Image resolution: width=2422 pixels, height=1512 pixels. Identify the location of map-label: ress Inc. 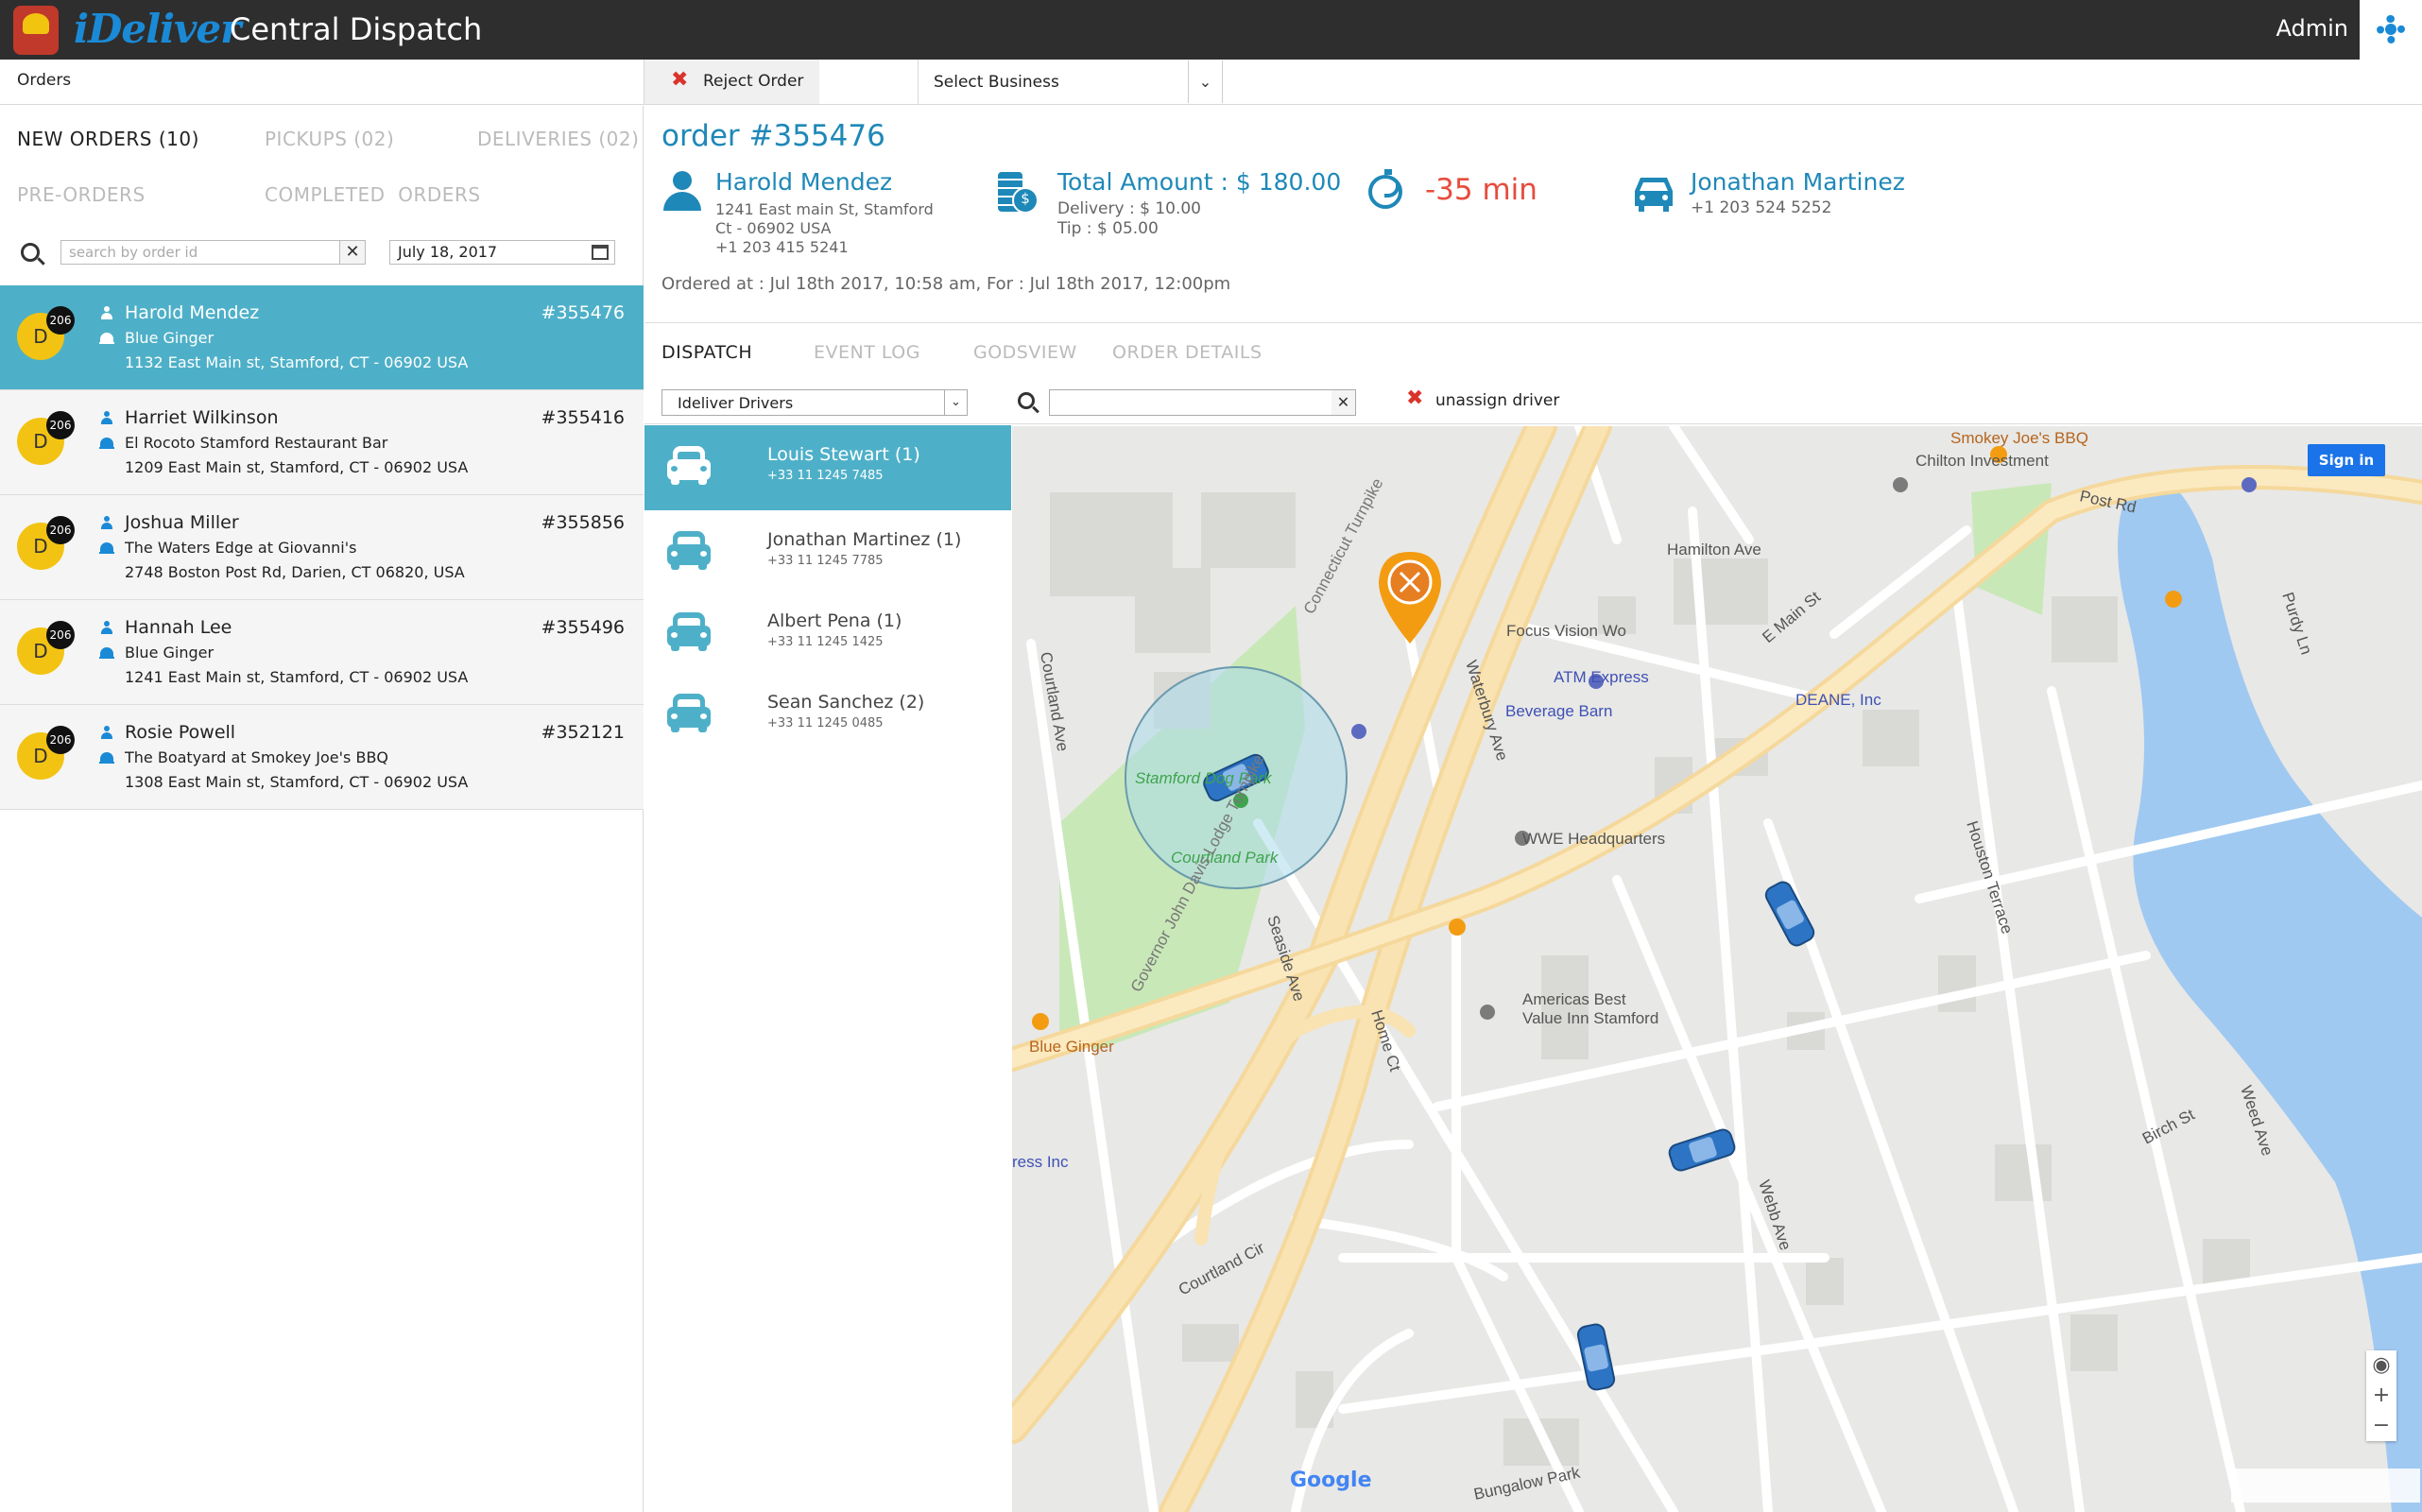
(1040, 1162).